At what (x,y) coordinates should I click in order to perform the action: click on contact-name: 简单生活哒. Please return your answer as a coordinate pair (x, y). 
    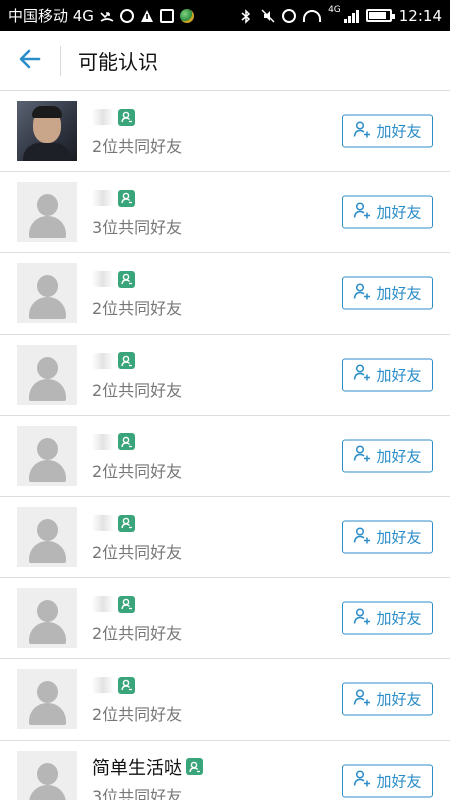
    Looking at the image, I should click on (137, 768).